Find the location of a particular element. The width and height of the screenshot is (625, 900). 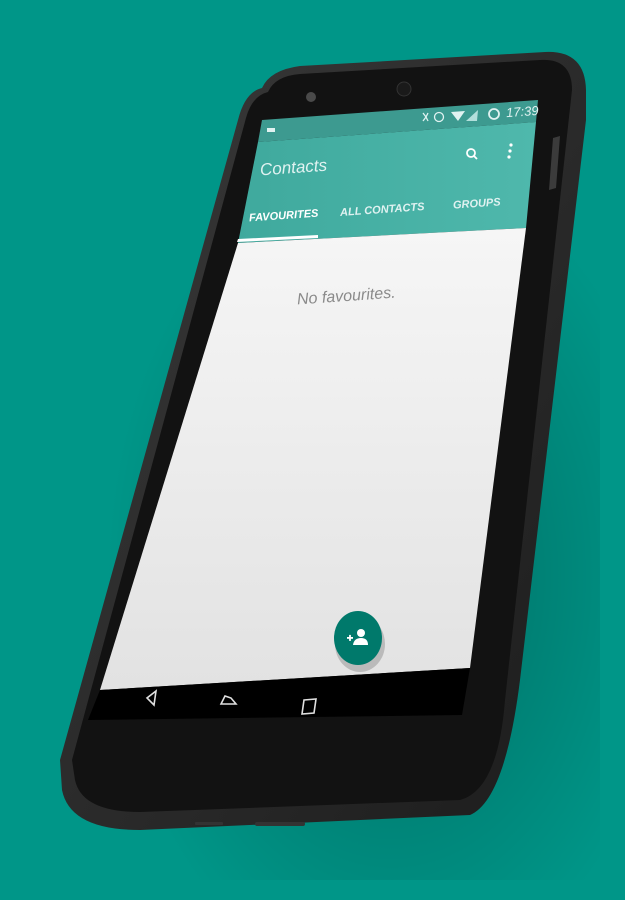

empty-state-message: No favourites. is located at coordinates (346, 296).